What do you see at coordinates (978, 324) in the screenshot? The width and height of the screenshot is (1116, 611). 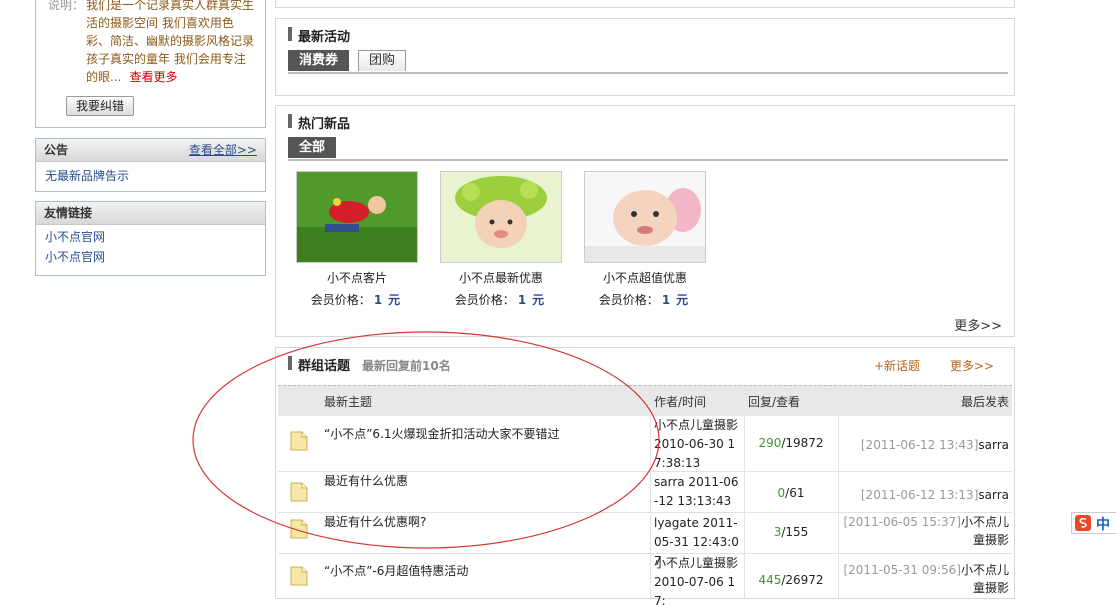 I see `products-more-link: 更多>>` at bounding box center [978, 324].